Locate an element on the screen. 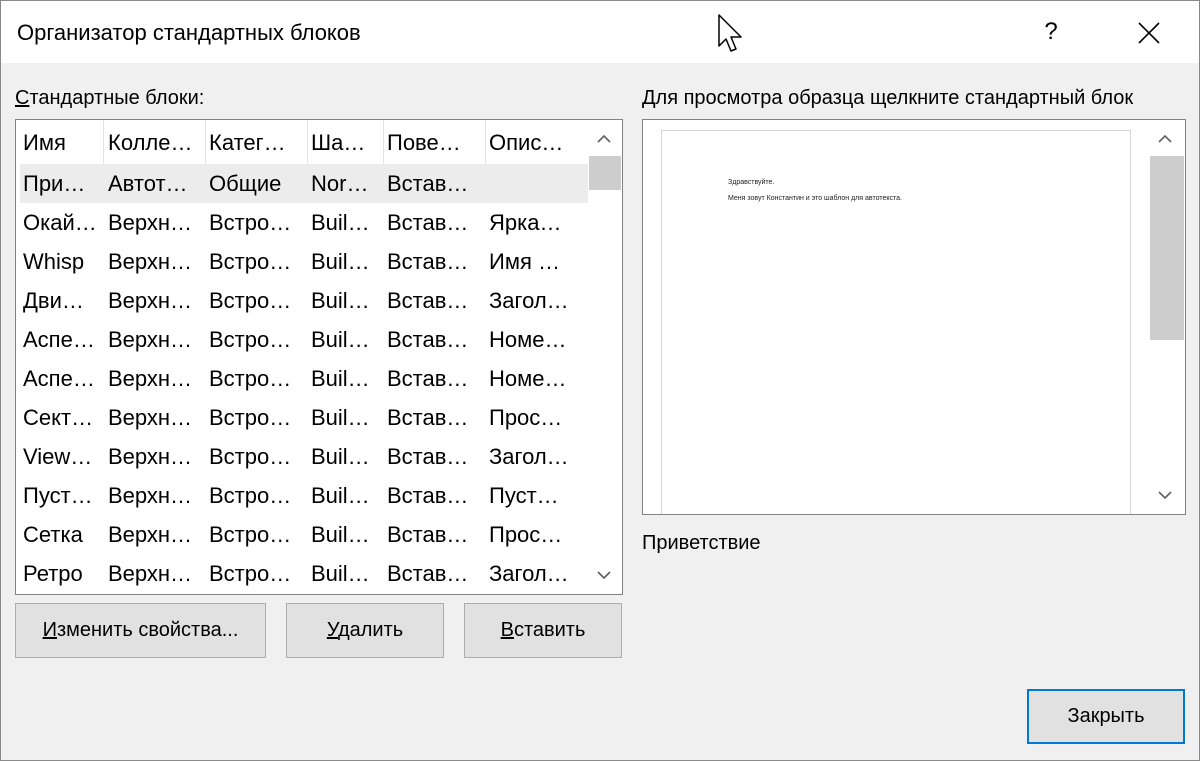 This screenshot has width=1200, height=761. preview-scrollbar is located at coordinates (1167, 317).